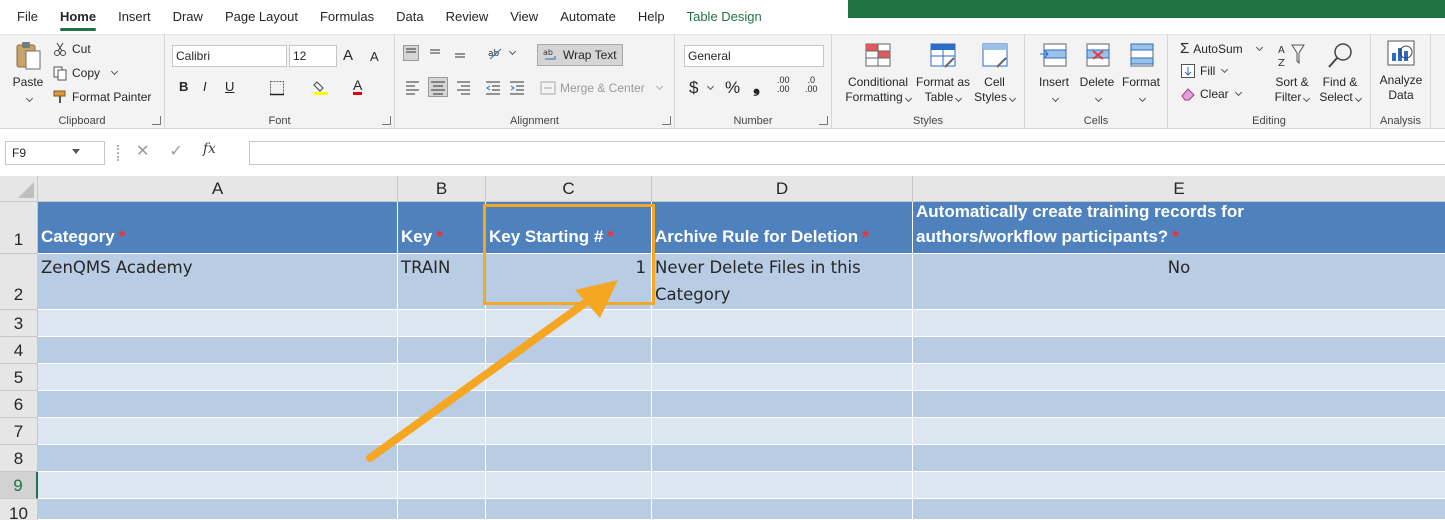 The image size is (1445, 520). Describe the element at coordinates (782, 509) in the screenshot. I see `cell-d10` at that location.